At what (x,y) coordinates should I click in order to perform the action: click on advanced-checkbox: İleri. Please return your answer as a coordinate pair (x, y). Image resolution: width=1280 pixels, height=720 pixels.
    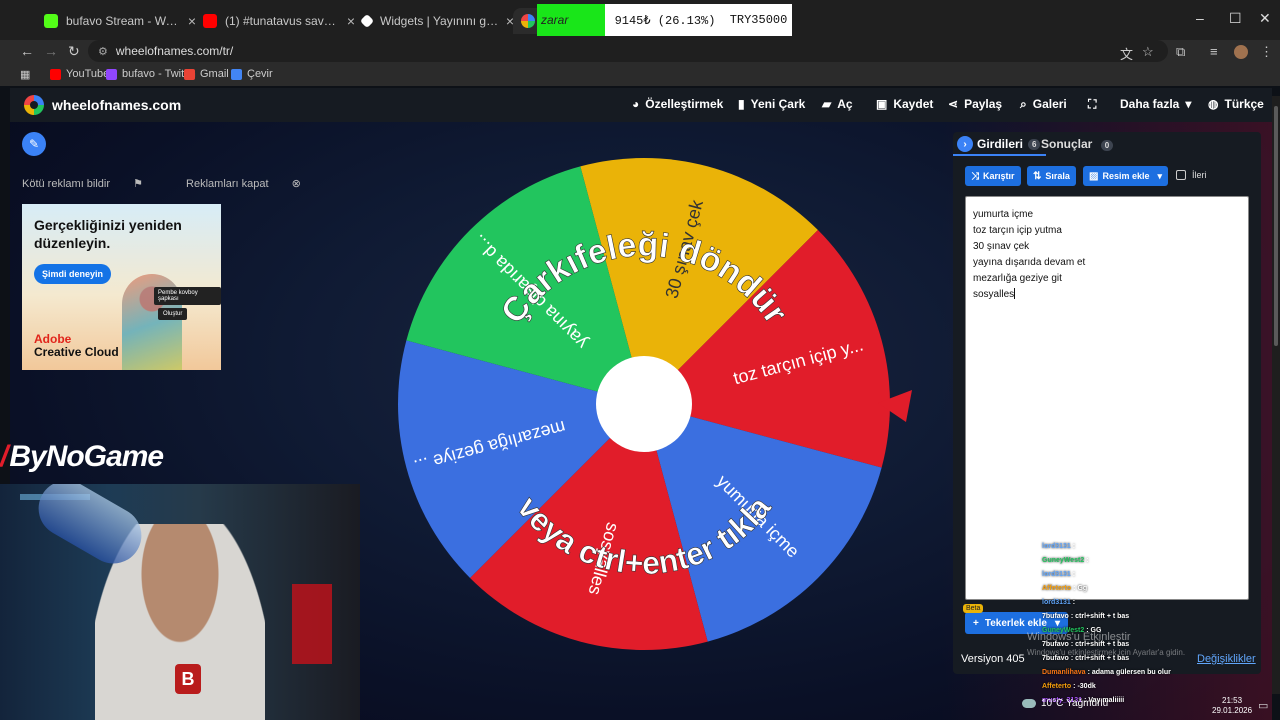
    Looking at the image, I should click on (1191, 175).